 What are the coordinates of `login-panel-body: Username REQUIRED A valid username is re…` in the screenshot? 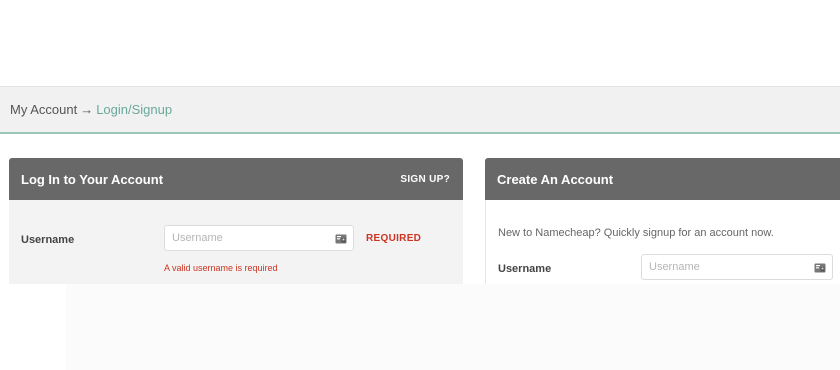 It's located at (236, 242).